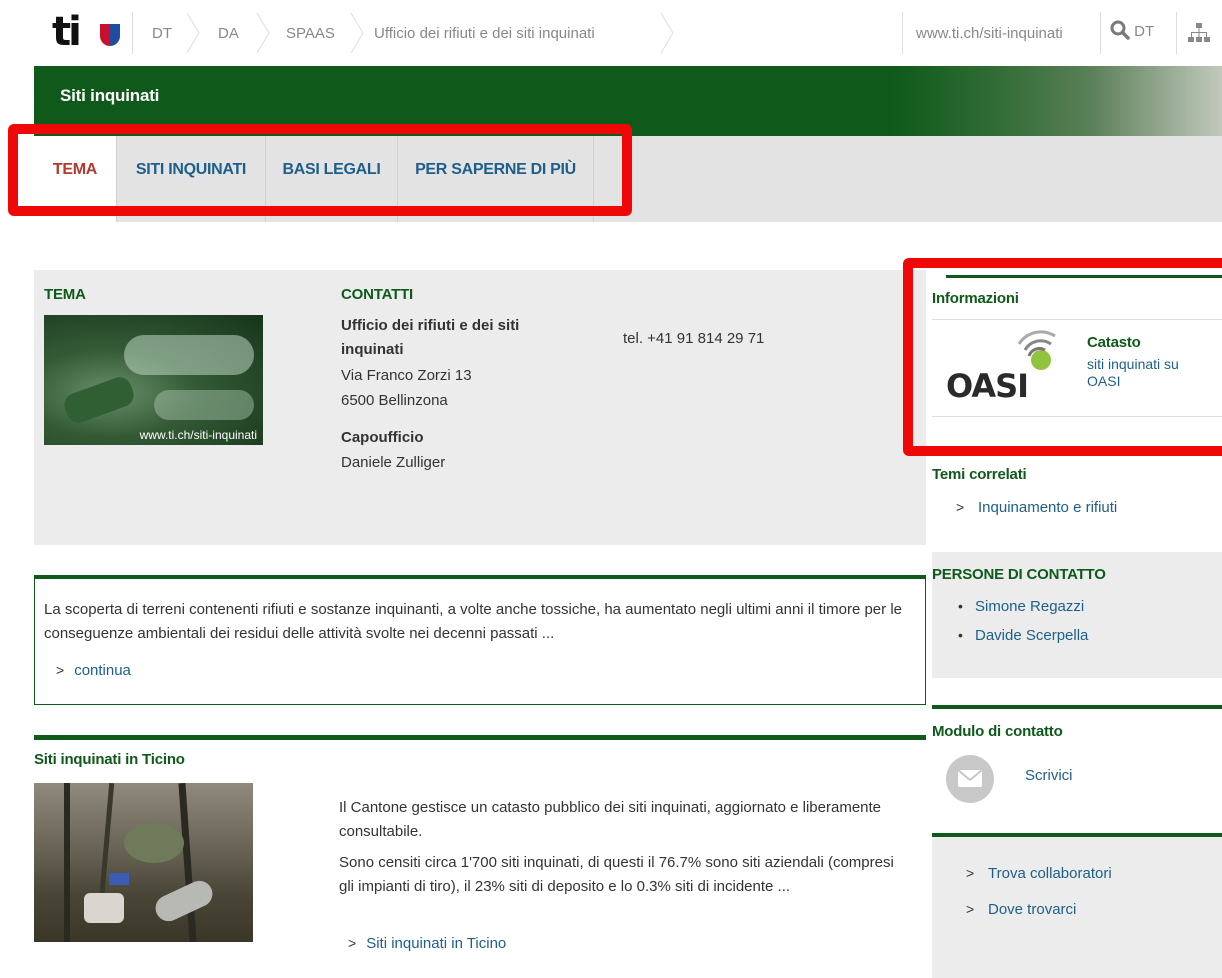  What do you see at coordinates (320, 170) in the screenshot?
I see `highlight-box-tabs` at bounding box center [320, 170].